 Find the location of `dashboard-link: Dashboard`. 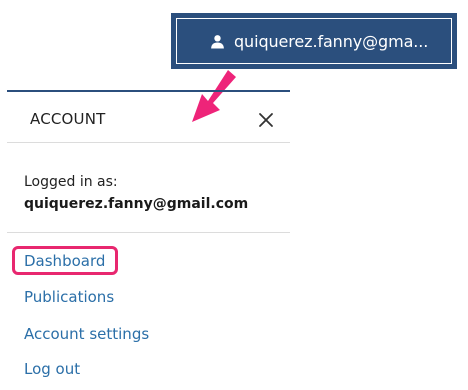

dashboard-link: Dashboard is located at coordinates (64, 261).